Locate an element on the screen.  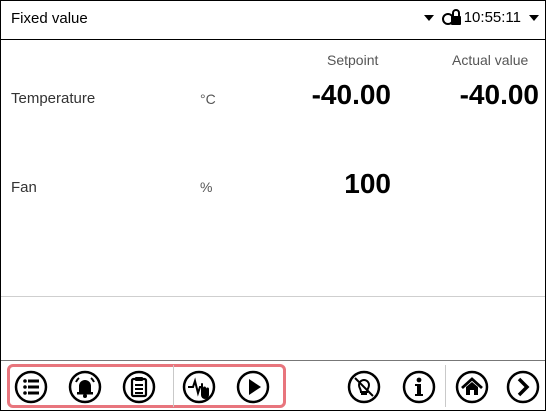
light-button is located at coordinates (364, 387).